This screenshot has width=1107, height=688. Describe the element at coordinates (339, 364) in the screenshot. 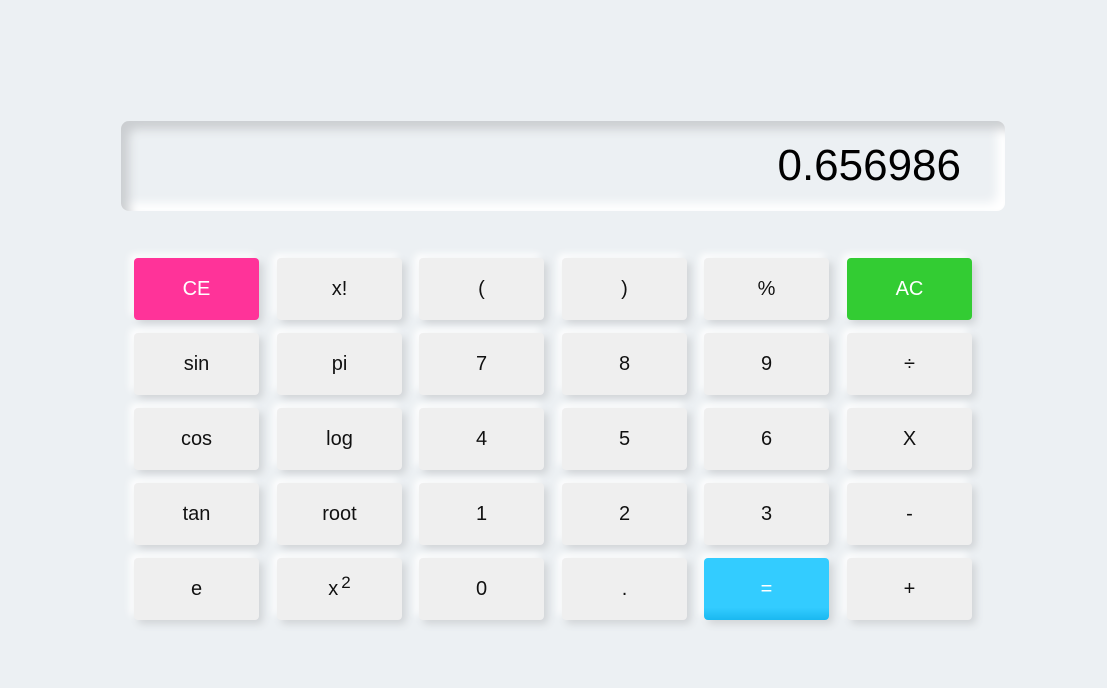

I see `pi-button: pi` at that location.